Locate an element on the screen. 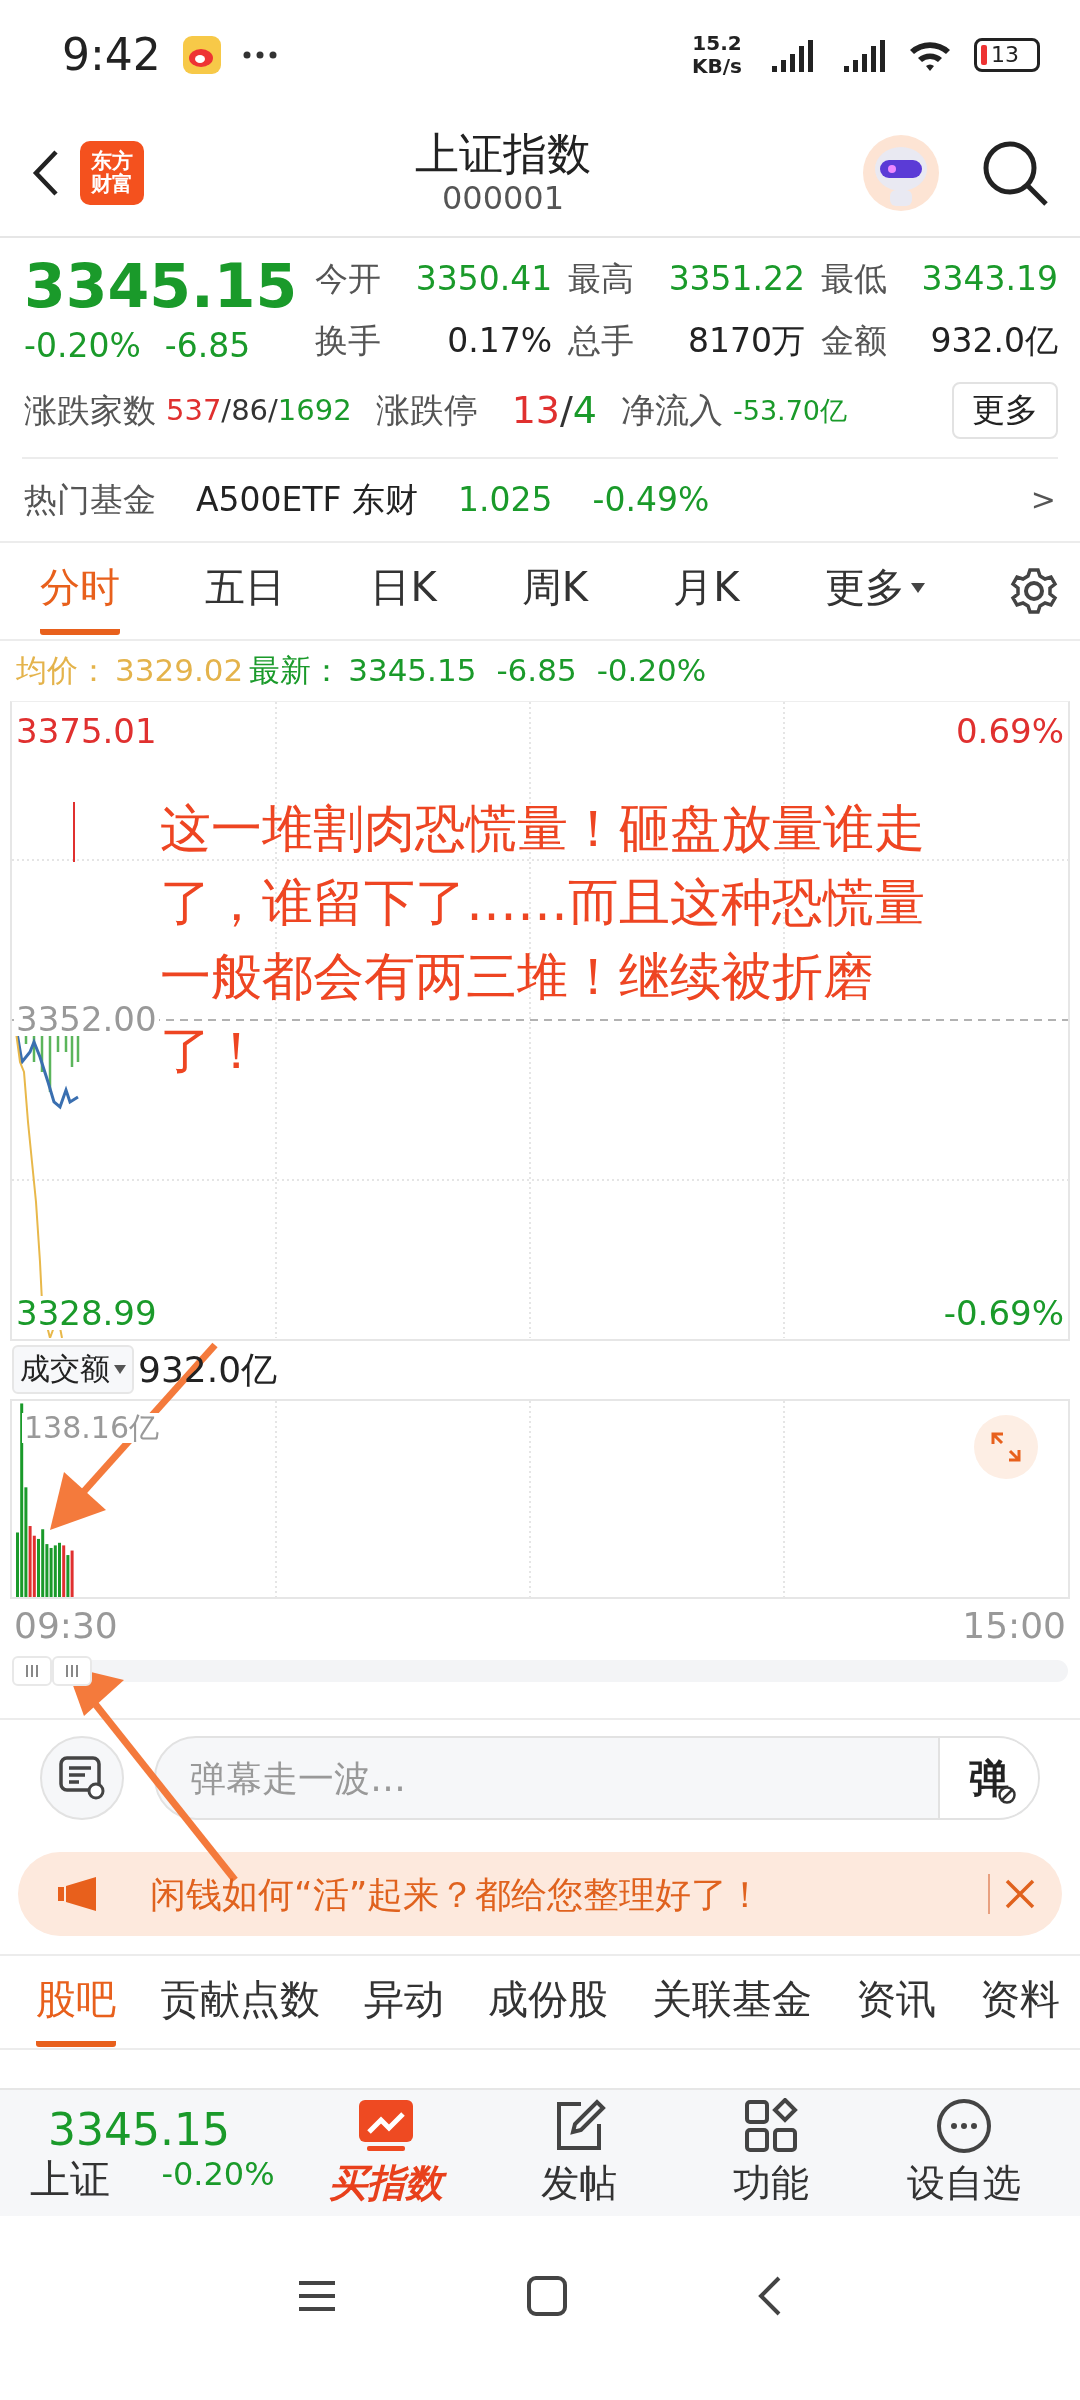 The image size is (1080, 2400). chart-tab: 周K is located at coordinates (555, 591).